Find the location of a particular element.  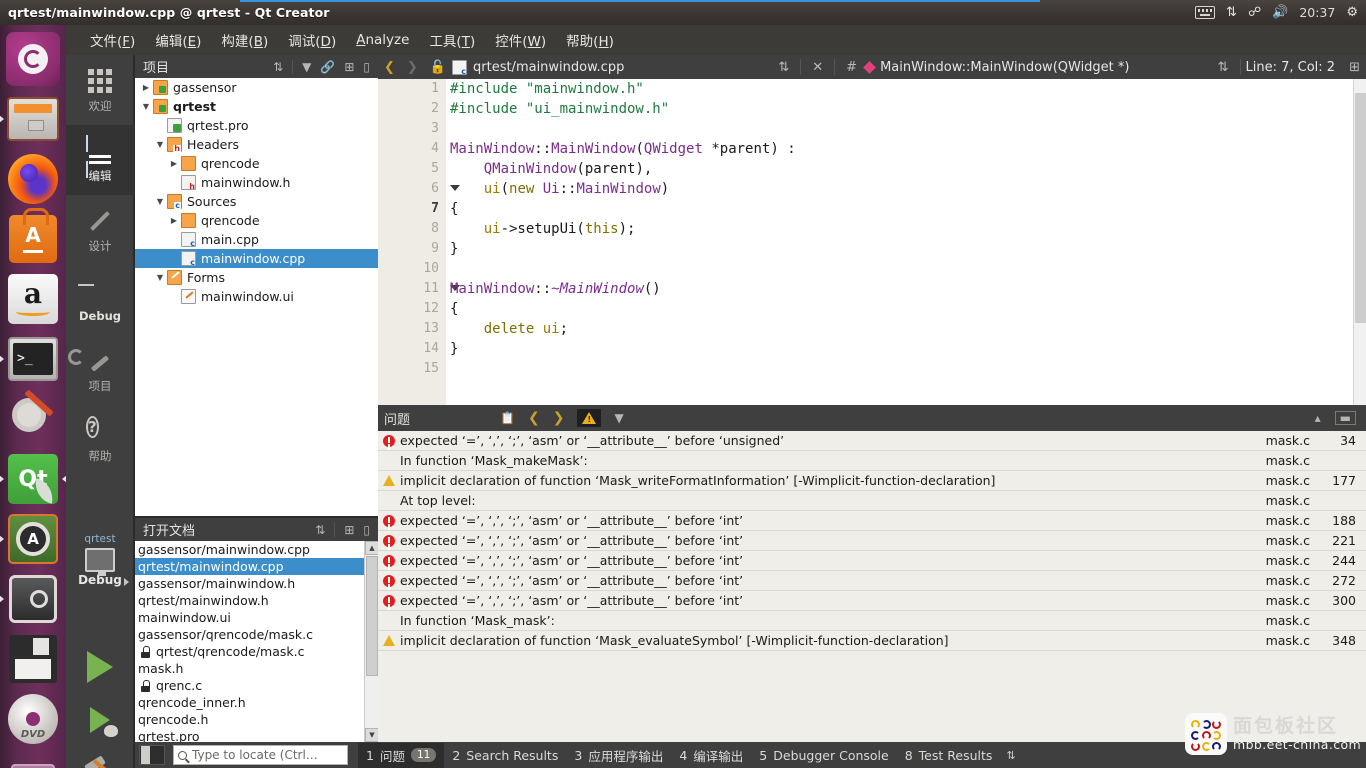

editor-scrollbar is located at coordinates (1359, 242).